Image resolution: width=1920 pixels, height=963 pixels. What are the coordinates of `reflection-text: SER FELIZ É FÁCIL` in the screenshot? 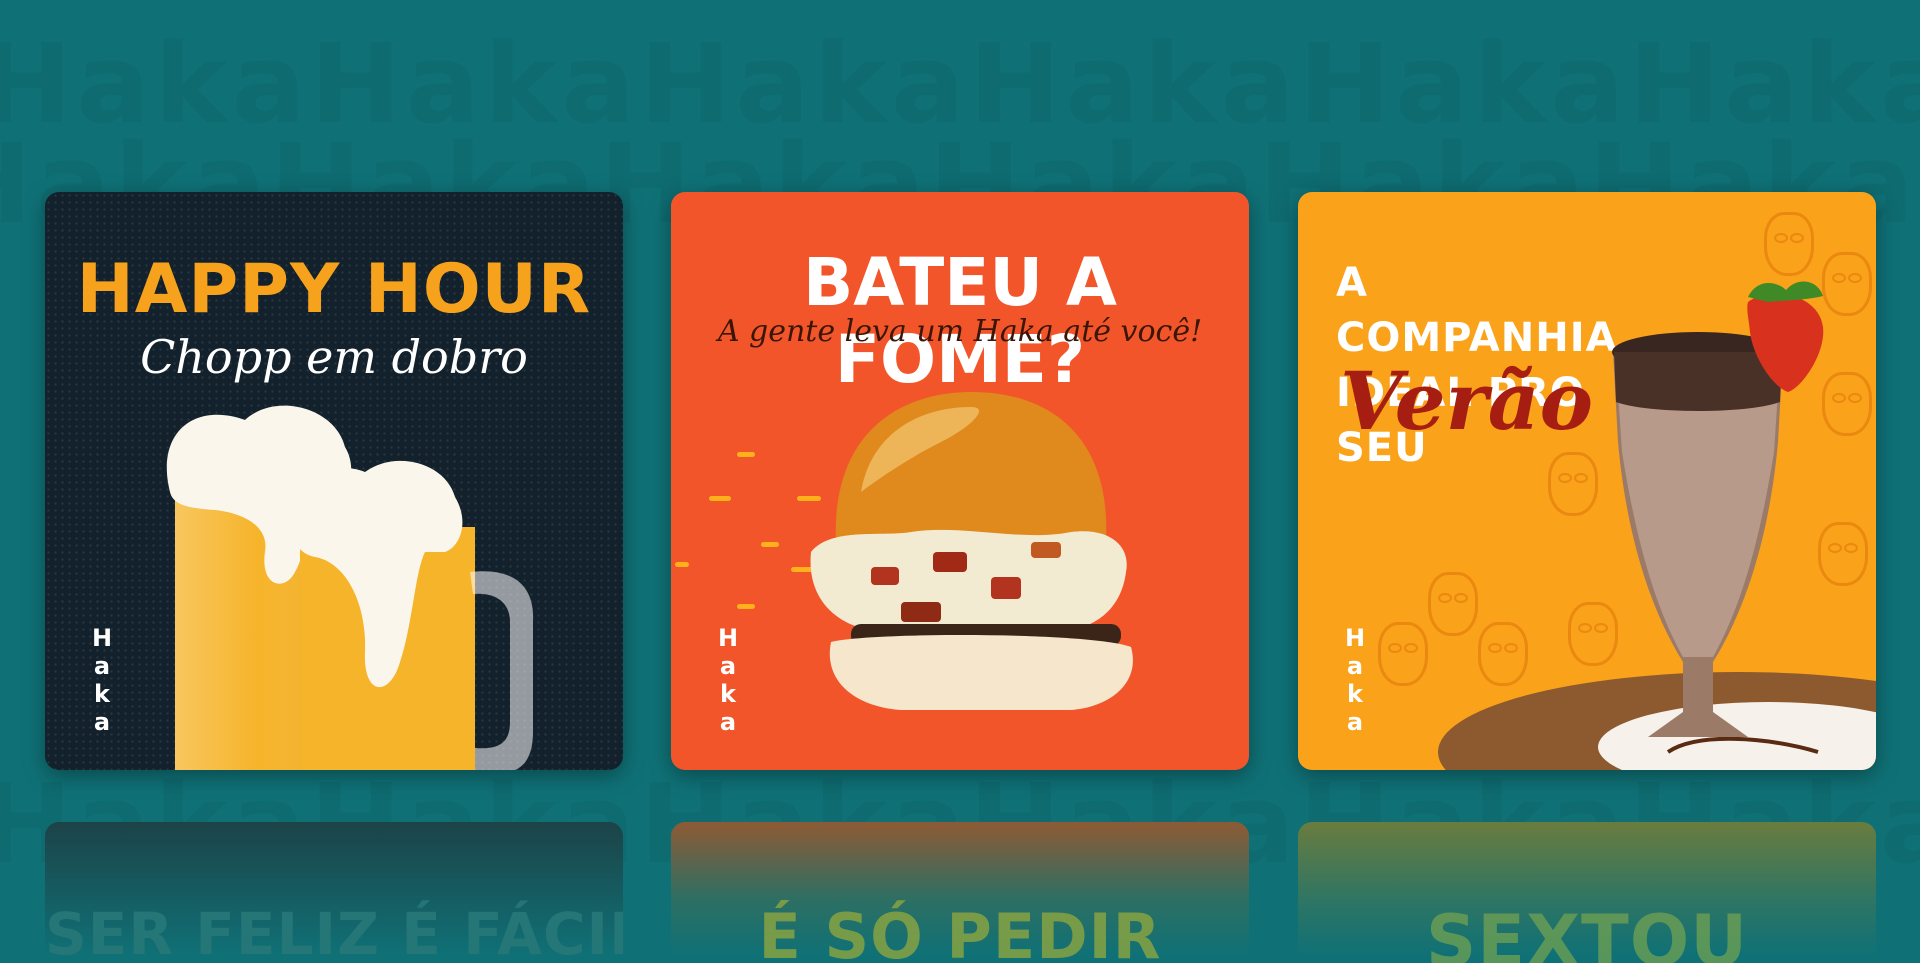 It's located at (334, 931).